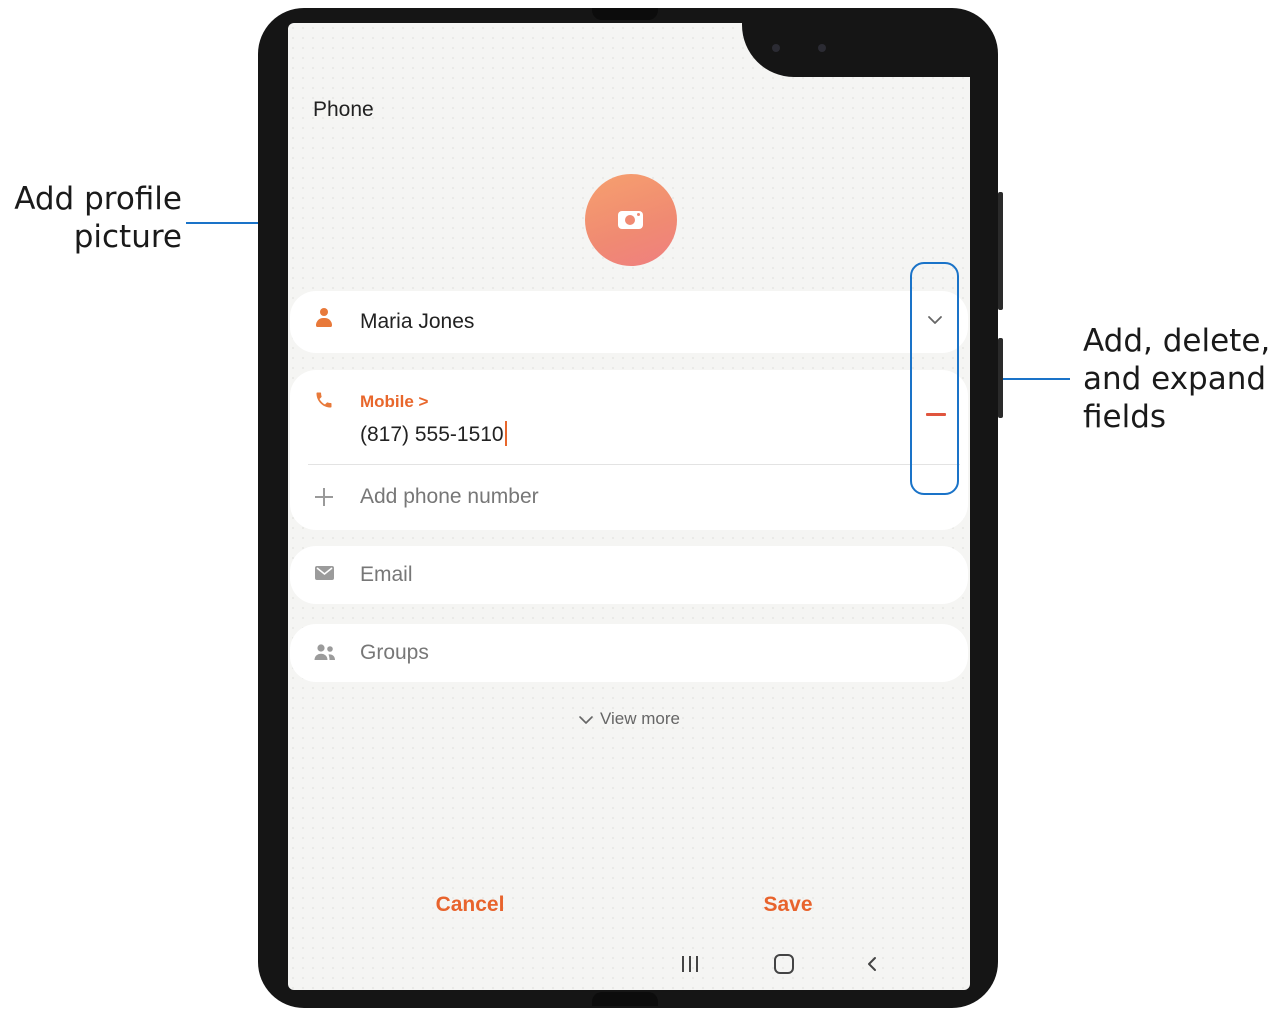 This screenshot has width=1281, height=1009. Describe the element at coordinates (386, 575) in the screenshot. I see `email-input: Email` at that location.